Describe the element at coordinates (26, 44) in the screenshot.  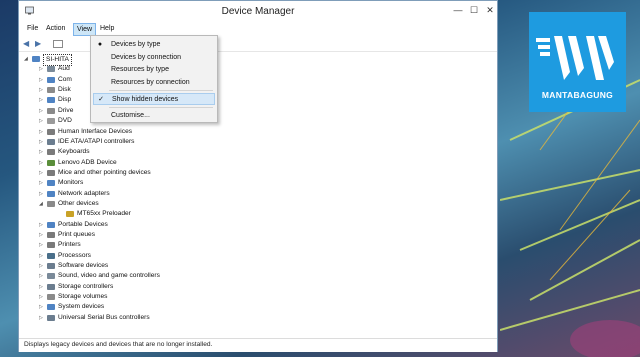
I see `back-arrow-icon: ◀` at that location.